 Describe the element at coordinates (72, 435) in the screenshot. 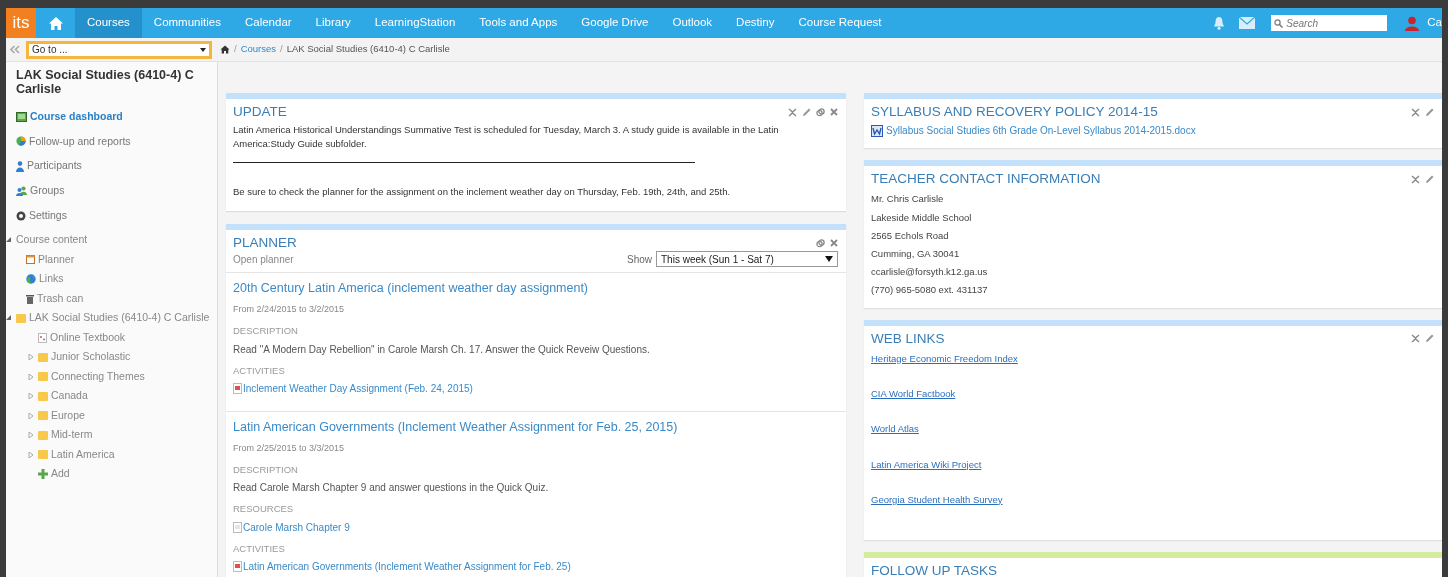

I see `tree-item: Mid-term` at that location.